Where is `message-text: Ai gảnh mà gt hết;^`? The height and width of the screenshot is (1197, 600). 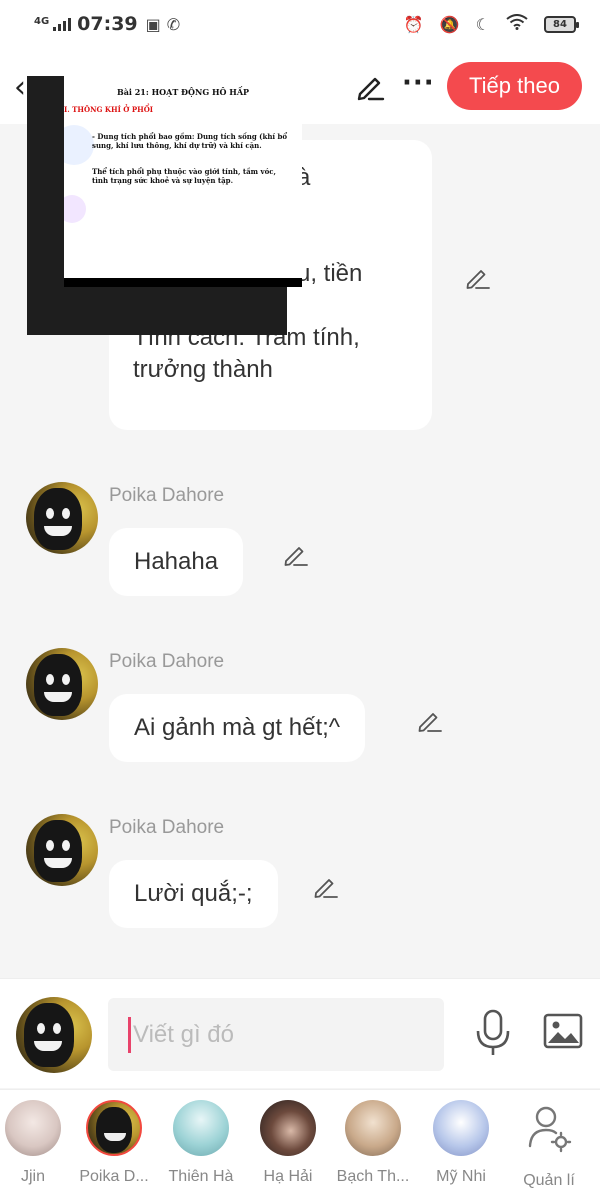
message-text: Ai gảnh mà gt hết;^ is located at coordinates (237, 727).